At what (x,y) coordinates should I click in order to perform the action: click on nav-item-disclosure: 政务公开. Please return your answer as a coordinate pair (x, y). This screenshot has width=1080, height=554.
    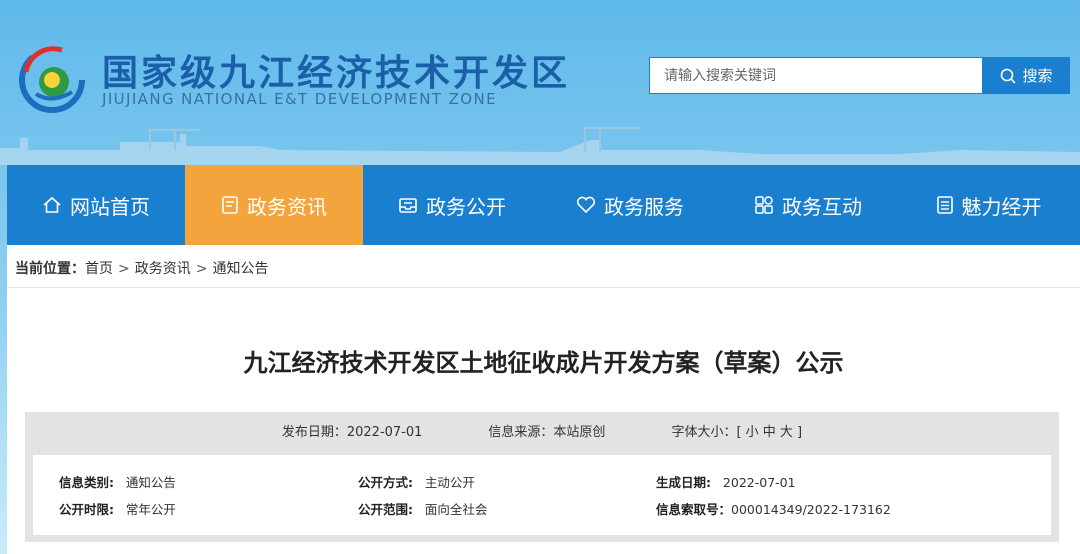
    Looking at the image, I should click on (452, 205).